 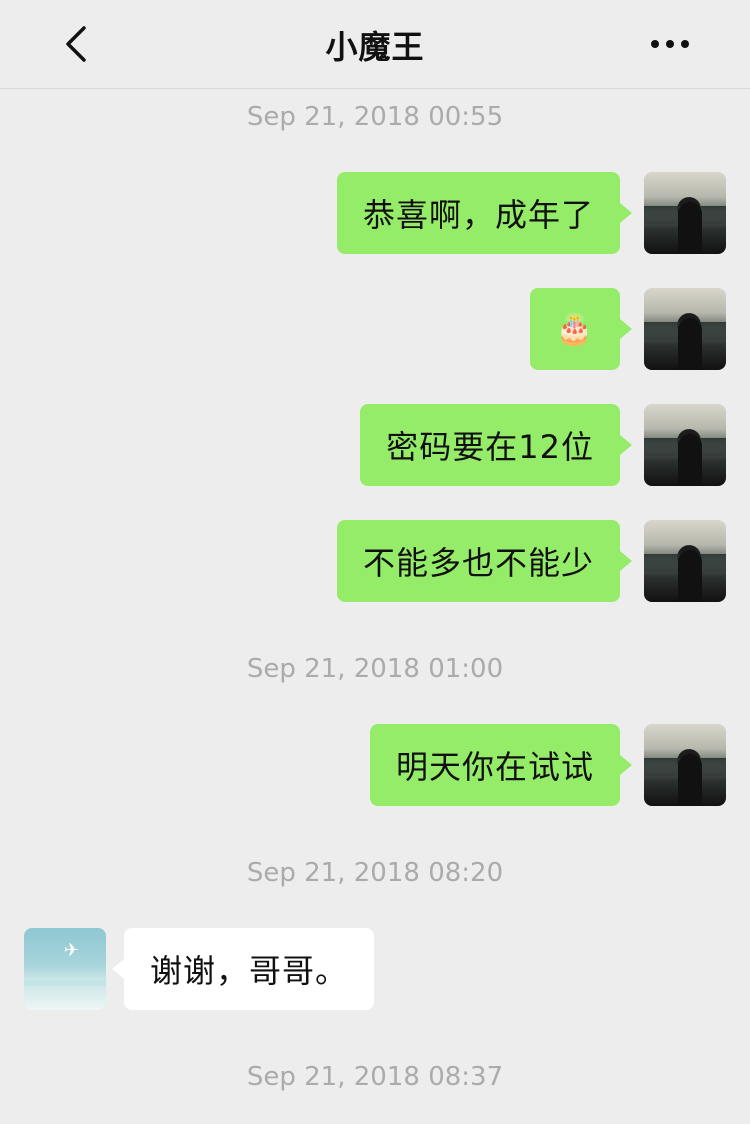 I want to click on contact-avatar: ✈, so click(x=65, y=969).